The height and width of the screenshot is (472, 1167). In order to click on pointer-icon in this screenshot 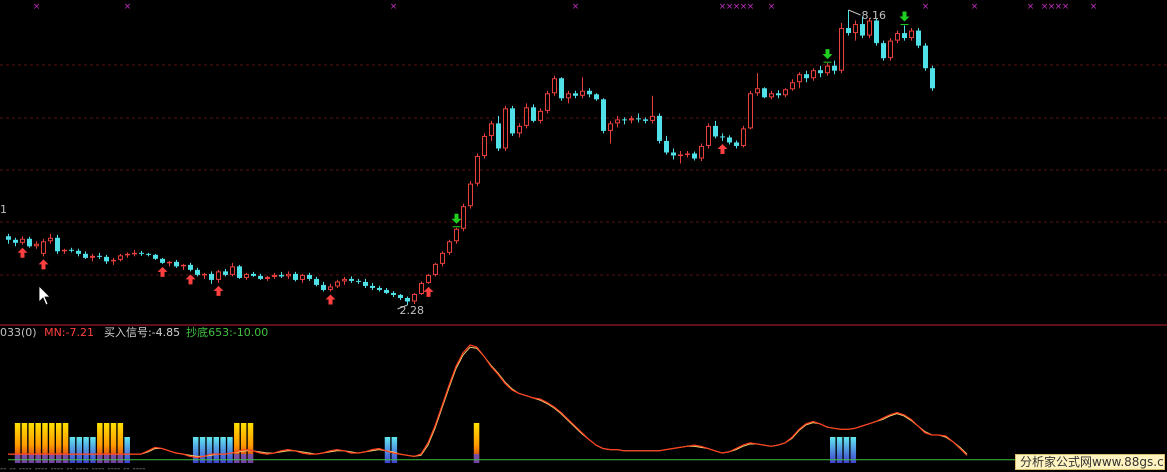, I will do `click(44, 295)`.